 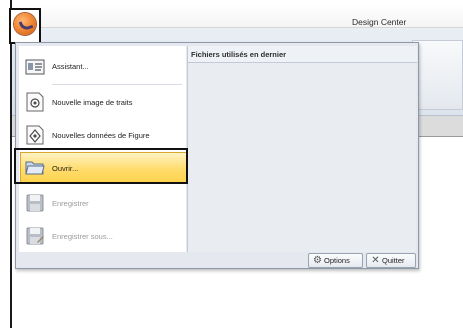 I want to click on quit-label: Quitter, so click(x=393, y=260).